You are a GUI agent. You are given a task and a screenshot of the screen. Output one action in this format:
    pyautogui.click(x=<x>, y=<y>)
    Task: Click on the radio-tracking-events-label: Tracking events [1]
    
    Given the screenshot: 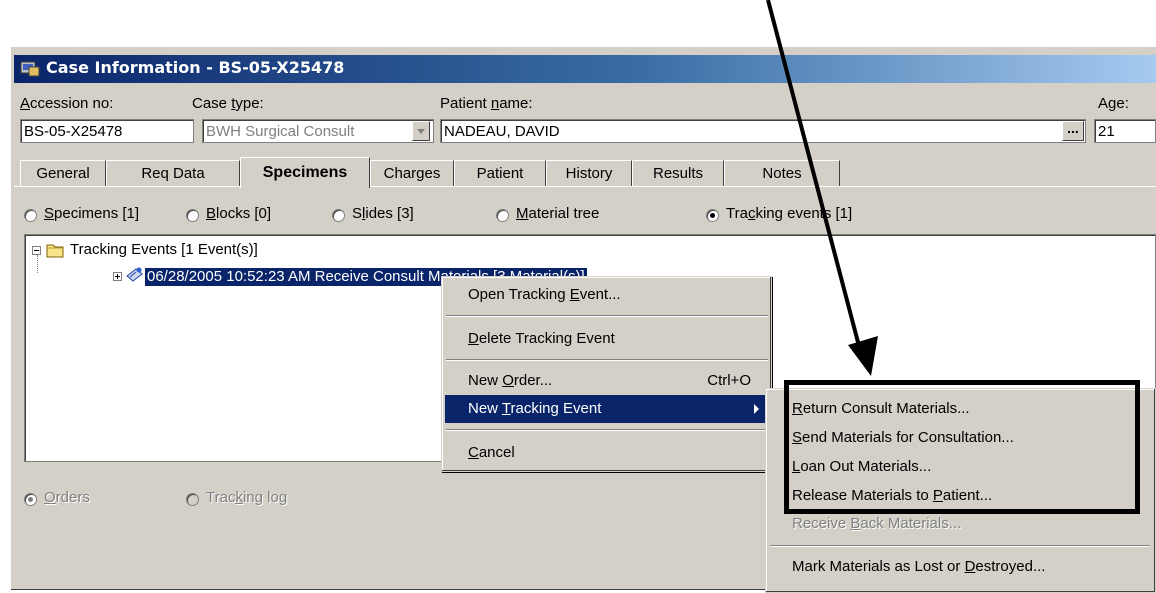 What is the action you would take?
    pyautogui.click(x=789, y=213)
    